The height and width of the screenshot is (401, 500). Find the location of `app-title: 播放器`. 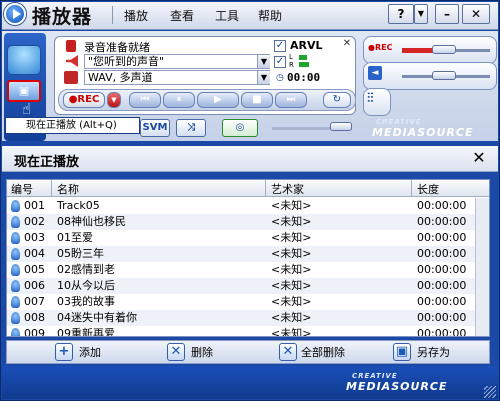

app-title: 播放器 is located at coordinates (62, 17).